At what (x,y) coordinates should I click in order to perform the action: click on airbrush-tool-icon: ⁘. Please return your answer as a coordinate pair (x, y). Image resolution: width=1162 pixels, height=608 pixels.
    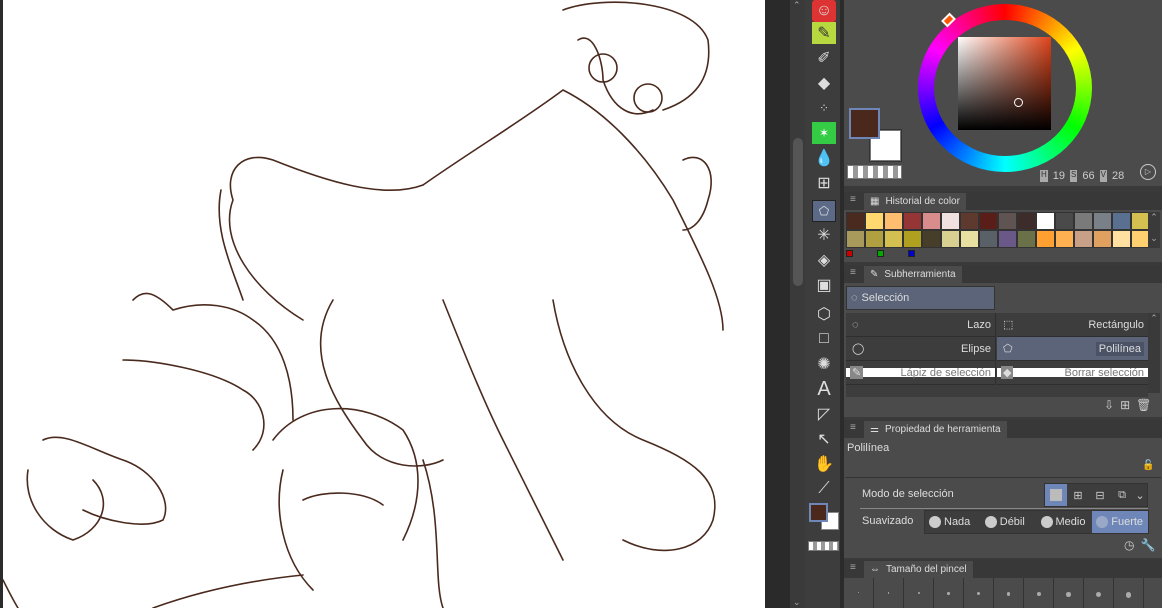
    Looking at the image, I should click on (824, 108).